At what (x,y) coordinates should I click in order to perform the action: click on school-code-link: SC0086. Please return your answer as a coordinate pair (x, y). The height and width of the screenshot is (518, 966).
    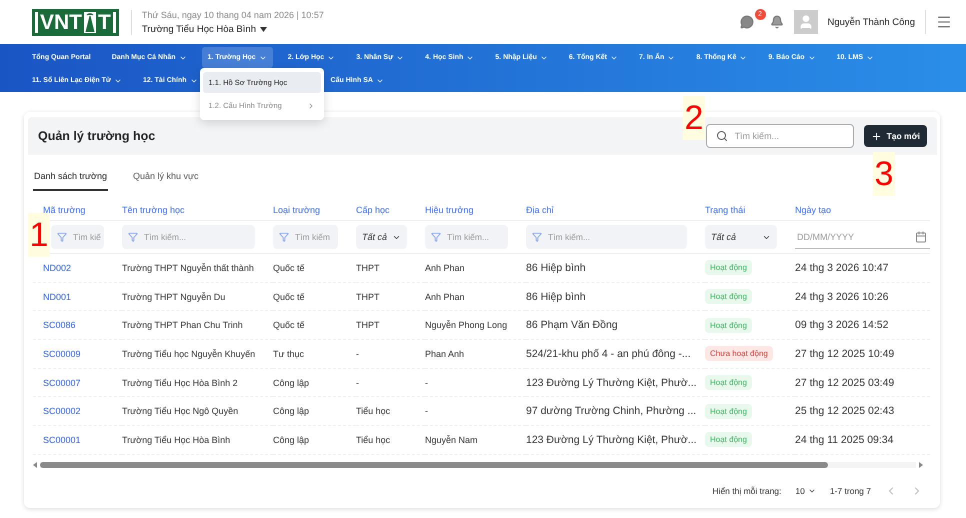
    Looking at the image, I should click on (77, 325).